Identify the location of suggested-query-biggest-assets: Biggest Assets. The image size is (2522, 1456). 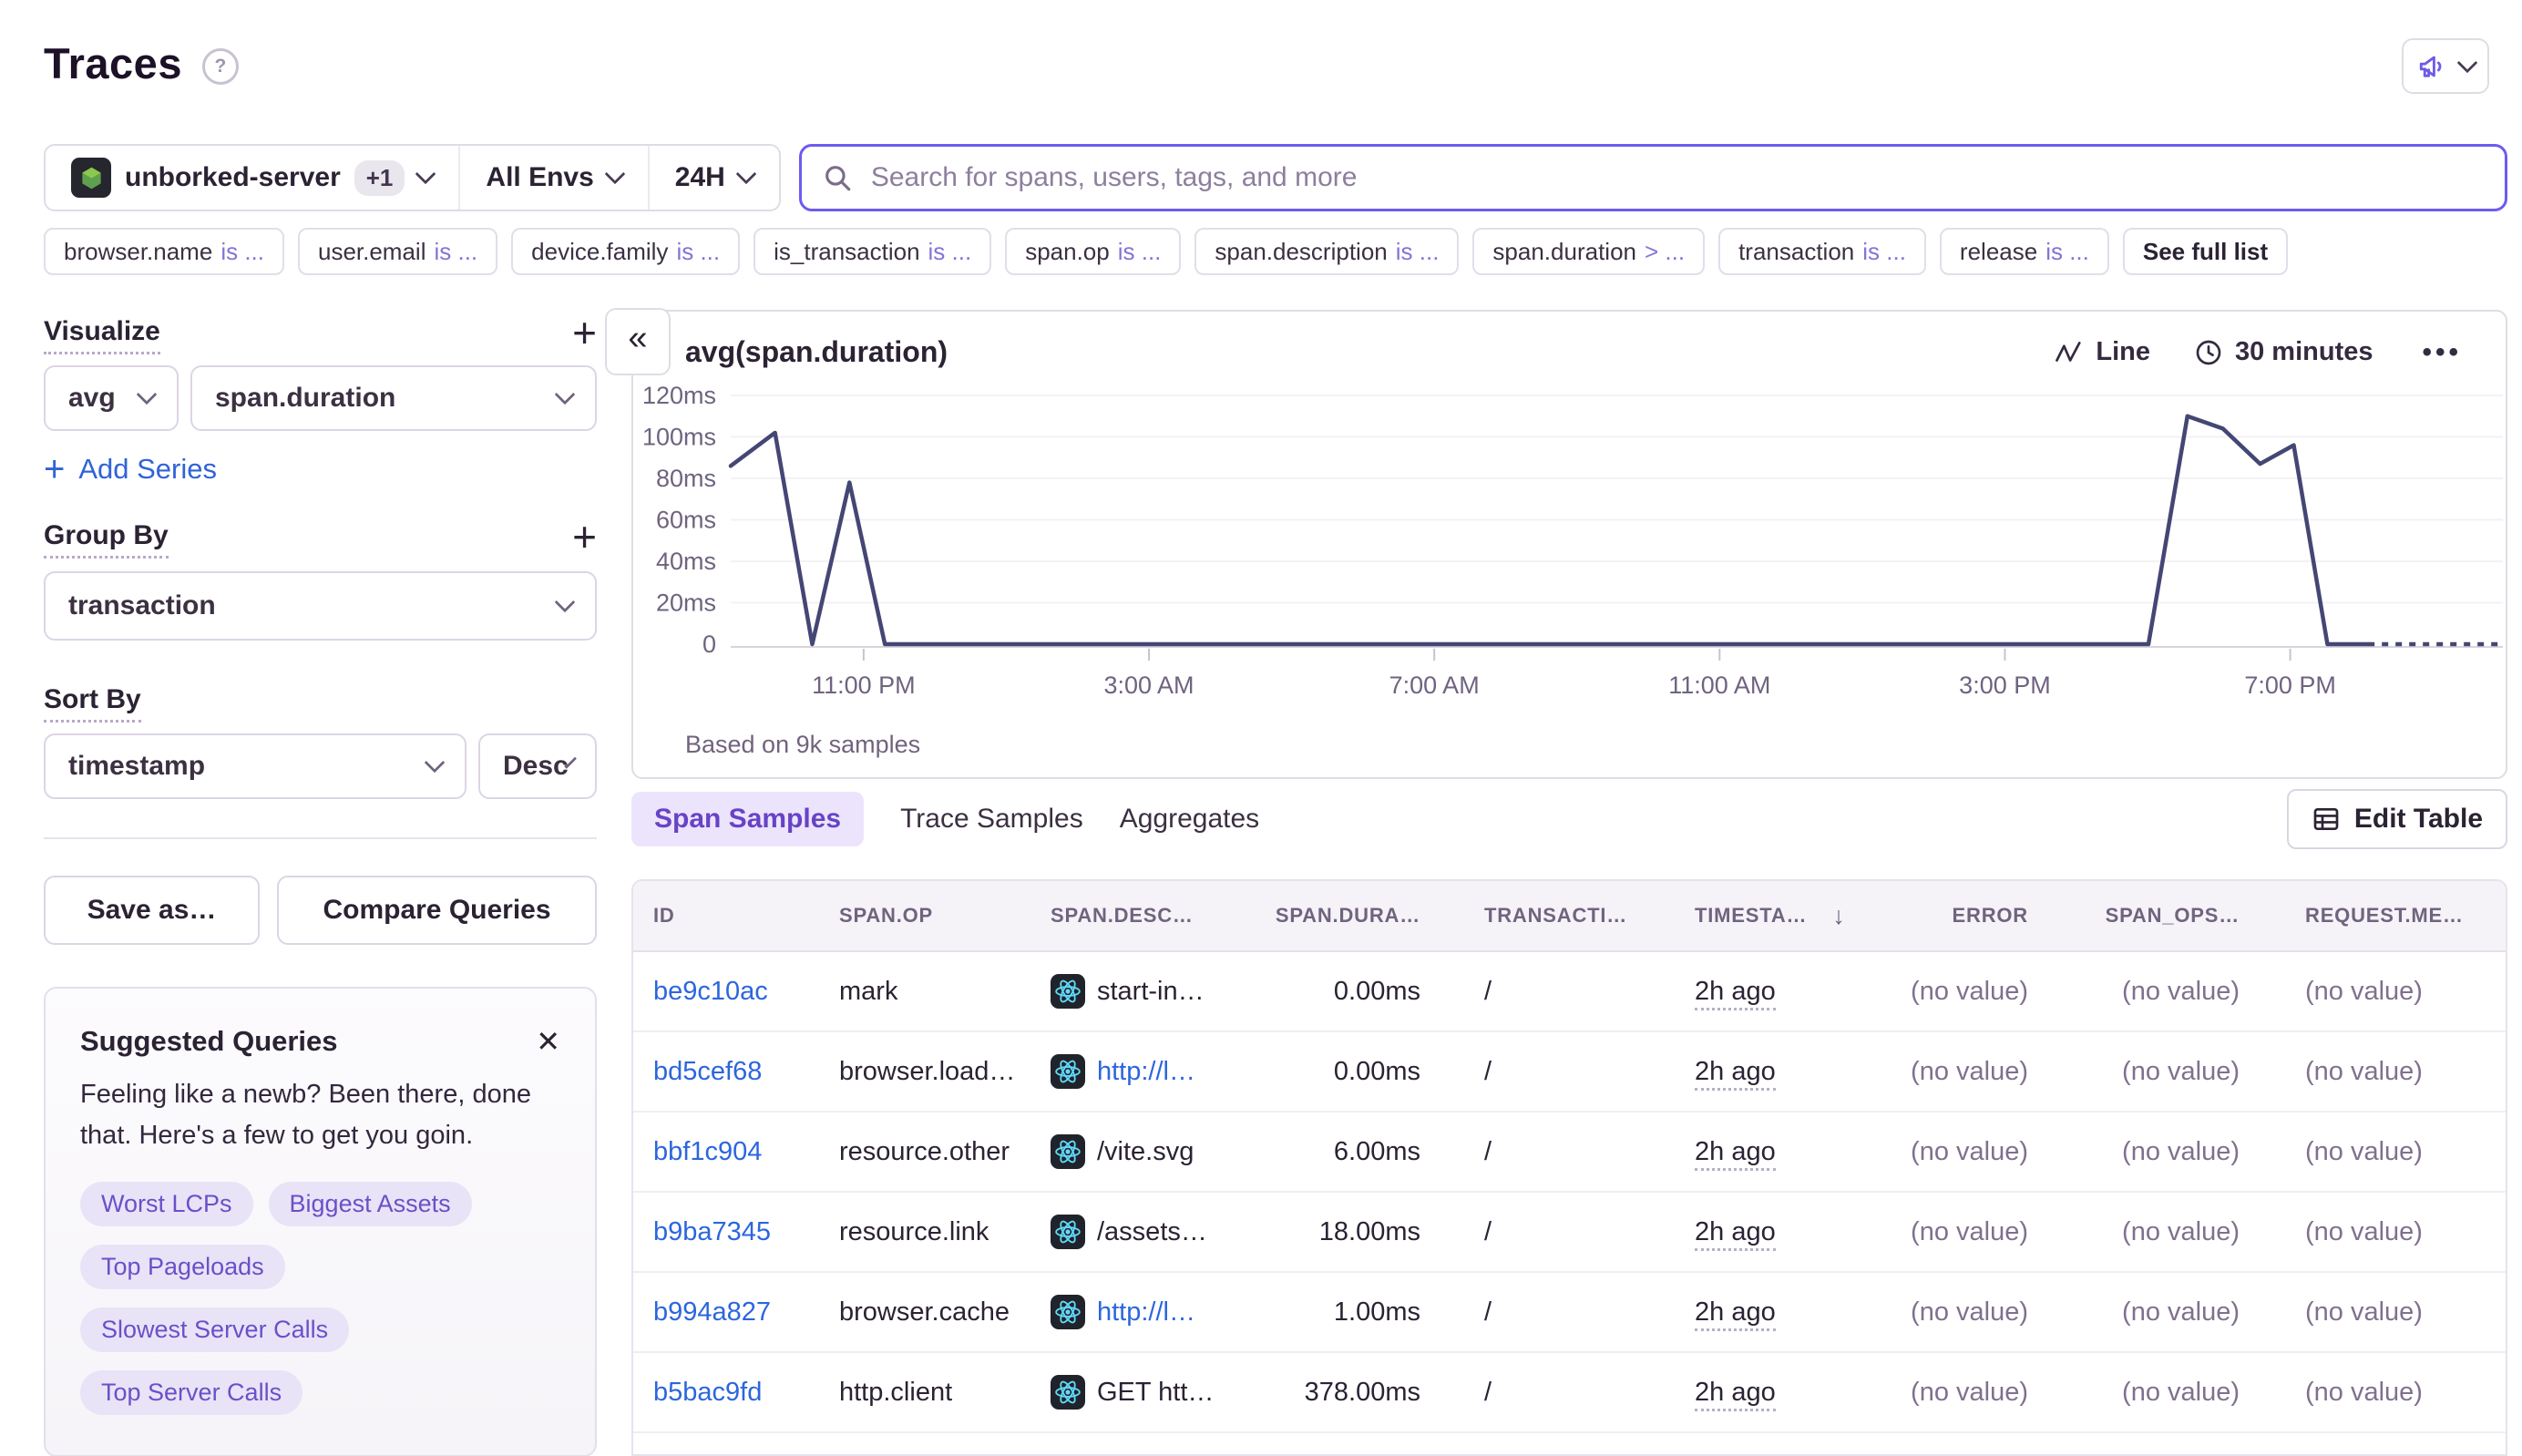
(370, 1203).